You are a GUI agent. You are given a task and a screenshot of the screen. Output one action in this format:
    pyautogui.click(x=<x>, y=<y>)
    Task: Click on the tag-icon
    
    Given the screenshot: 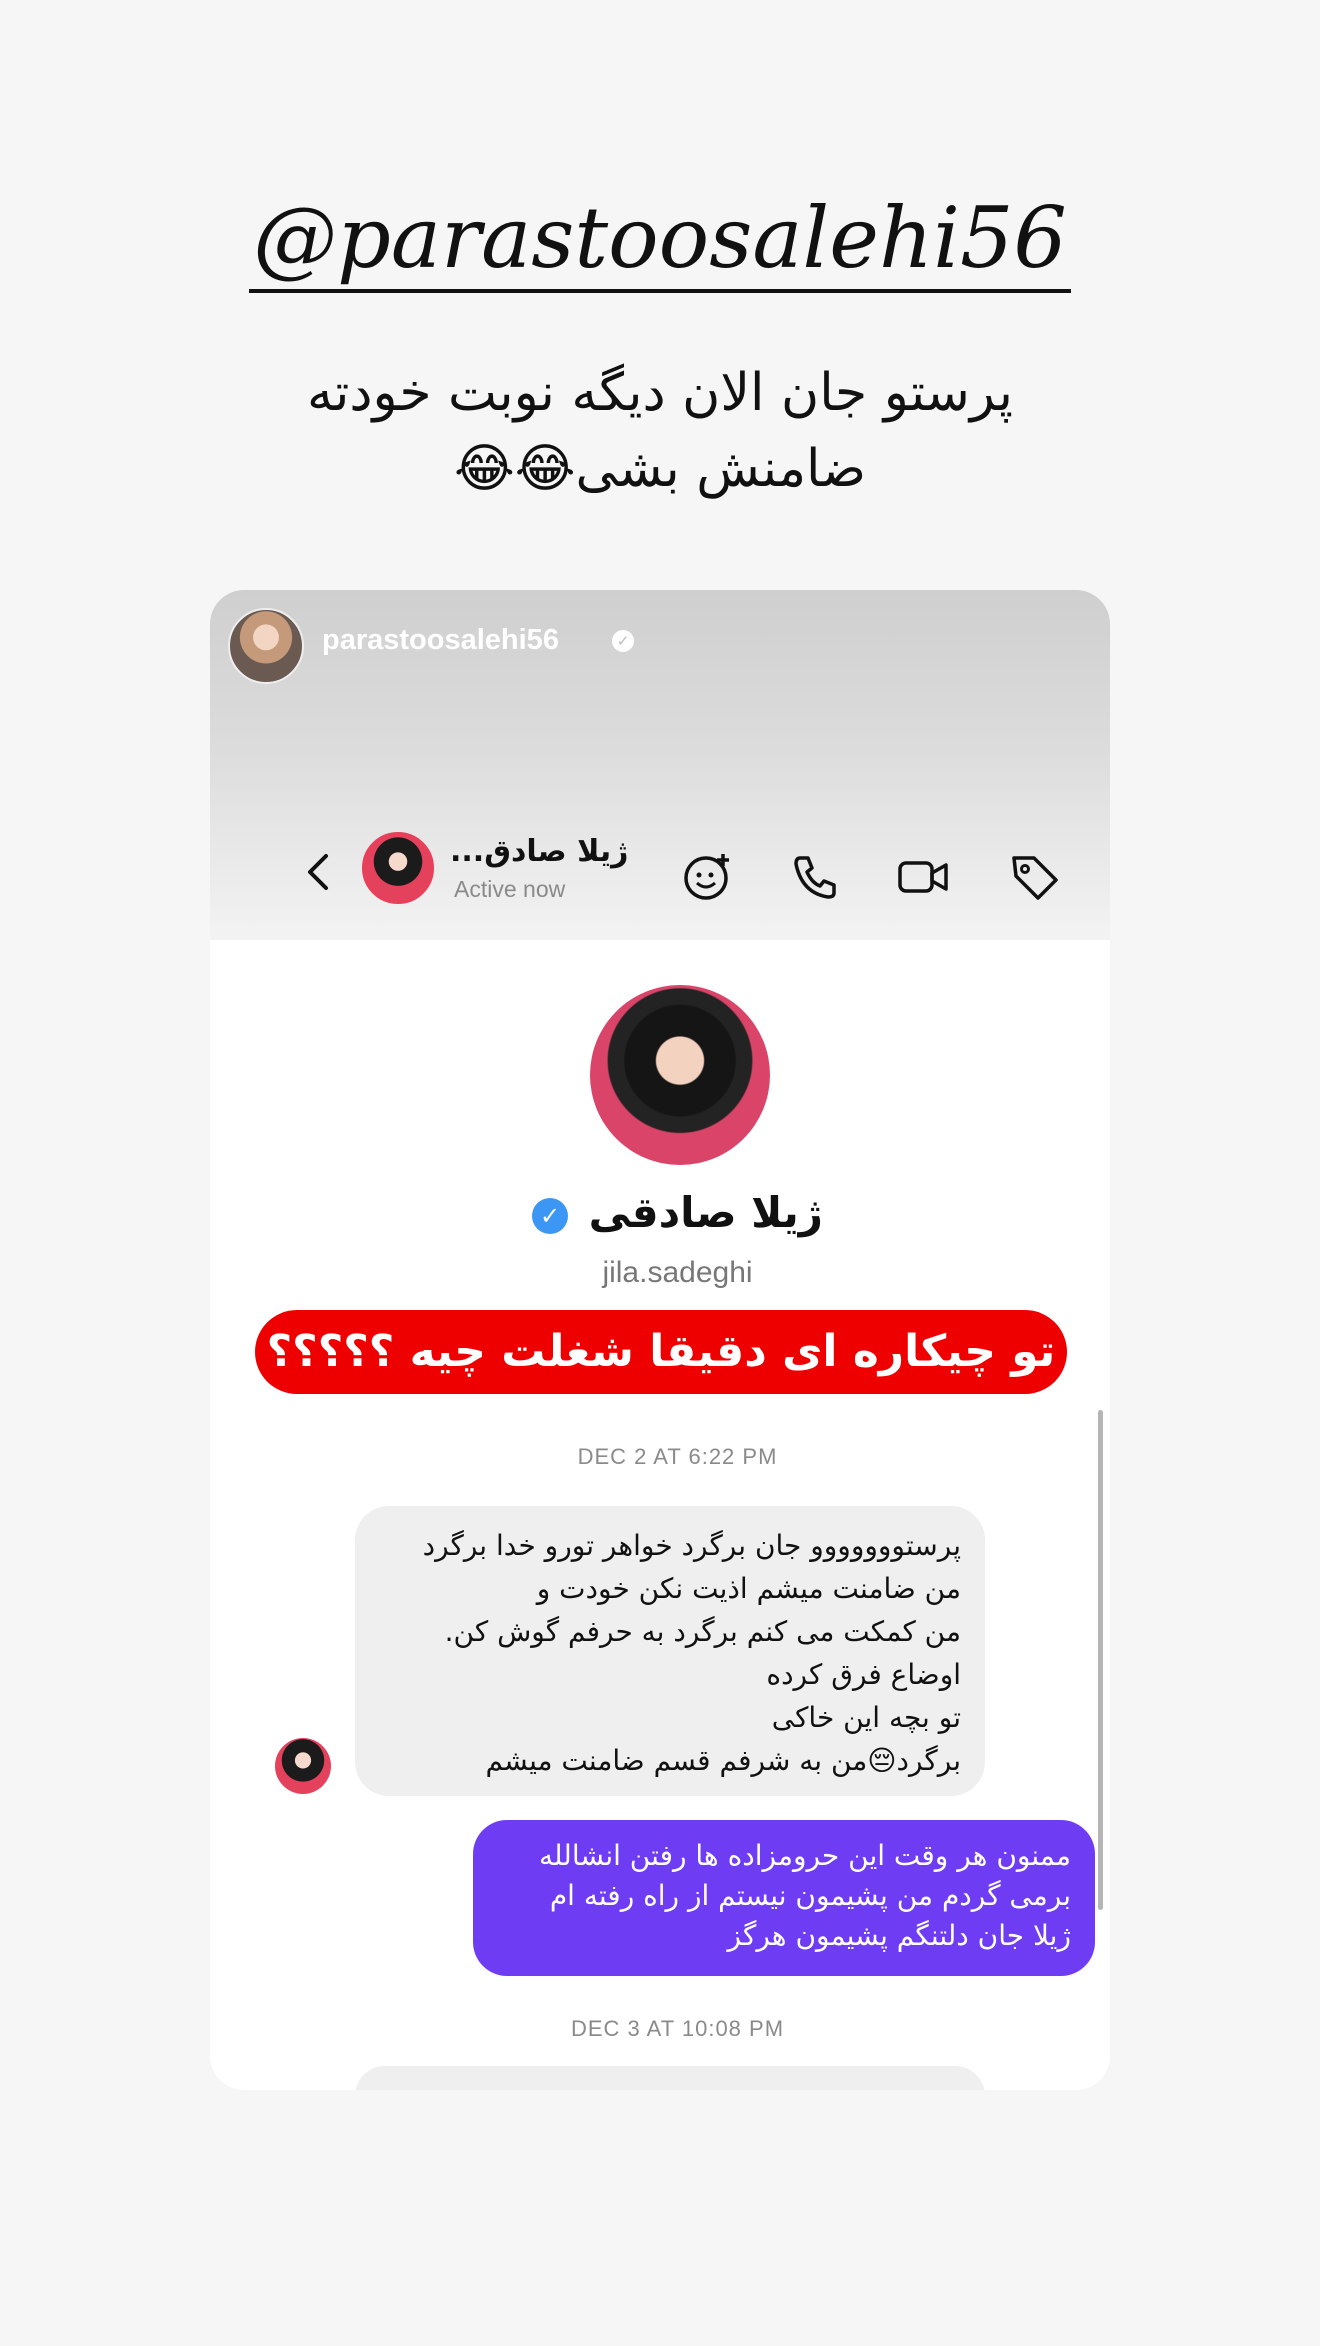 What is the action you would take?
    pyautogui.click(x=1035, y=877)
    